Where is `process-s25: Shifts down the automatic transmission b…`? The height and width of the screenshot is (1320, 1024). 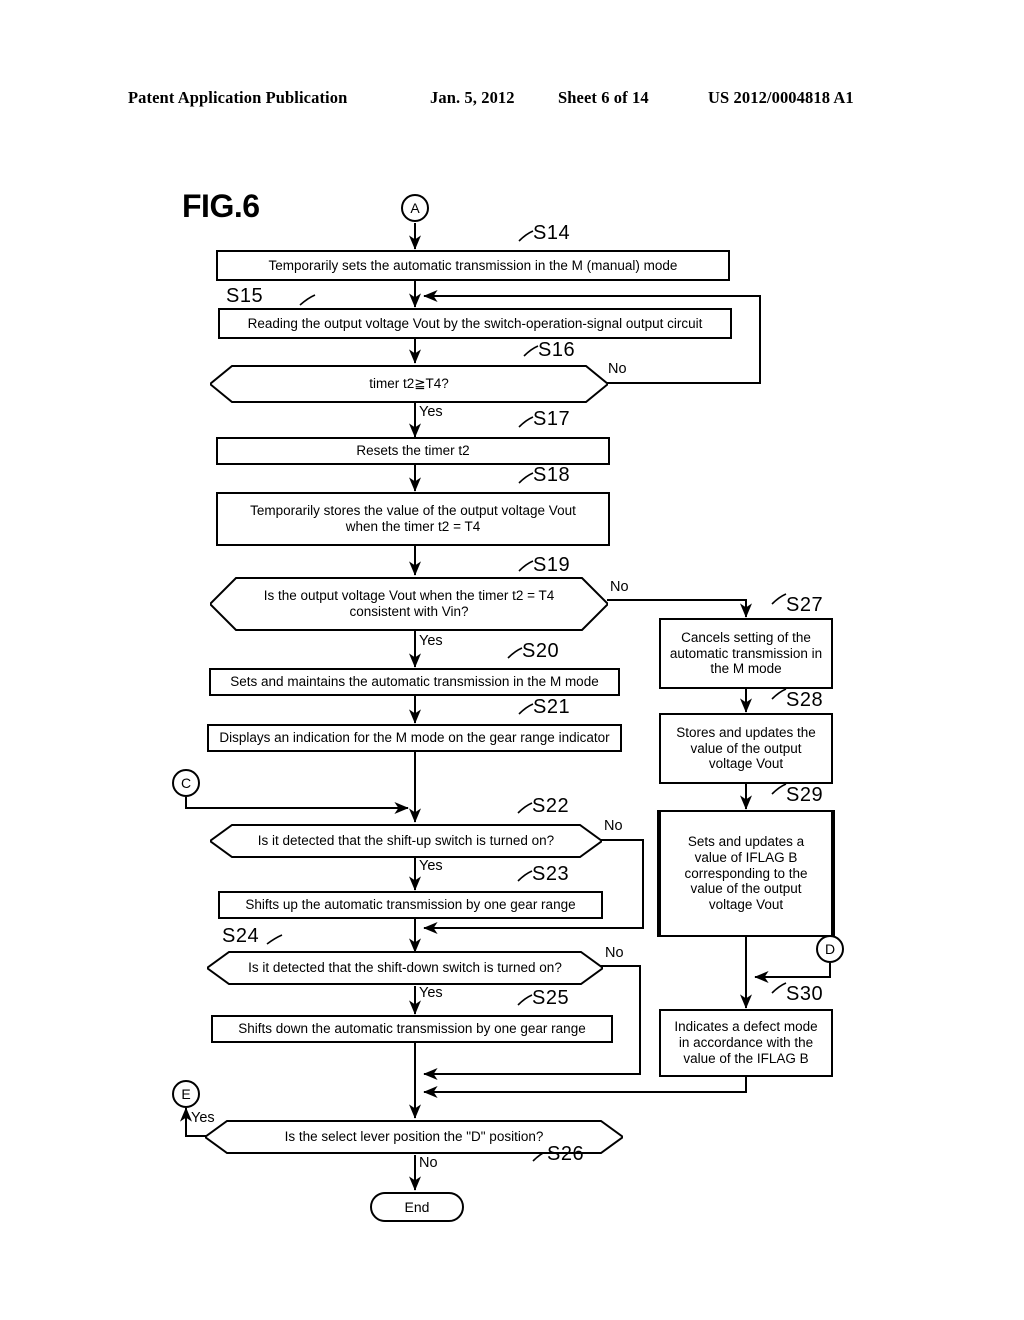 process-s25: Shifts down the automatic transmission b… is located at coordinates (412, 1029).